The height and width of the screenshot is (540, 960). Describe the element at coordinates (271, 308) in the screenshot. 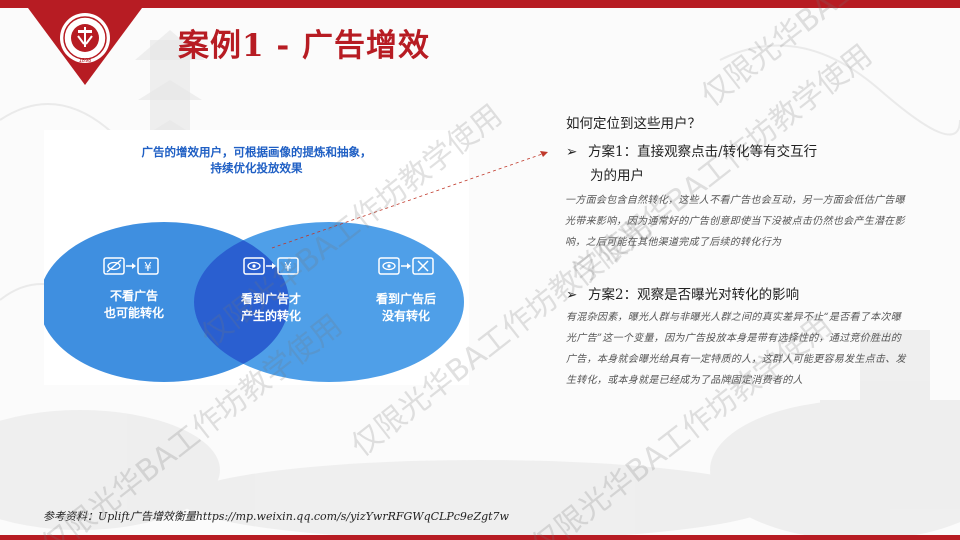

I see `center-label: 看到广告才 产生的转化` at that location.